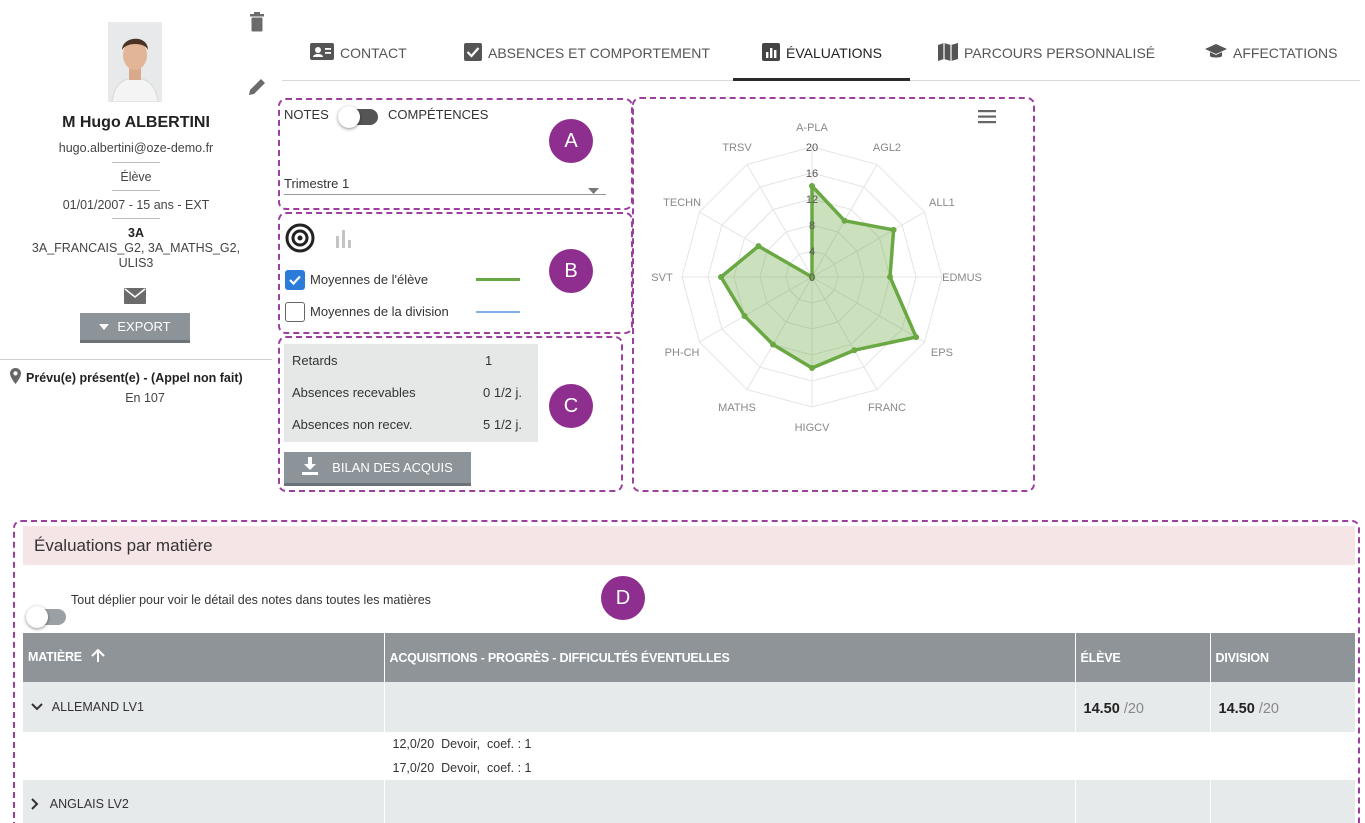 This screenshot has height=823, width=1365. Describe the element at coordinates (812, 200) in the screenshot. I see `tick-label: 12` at that location.